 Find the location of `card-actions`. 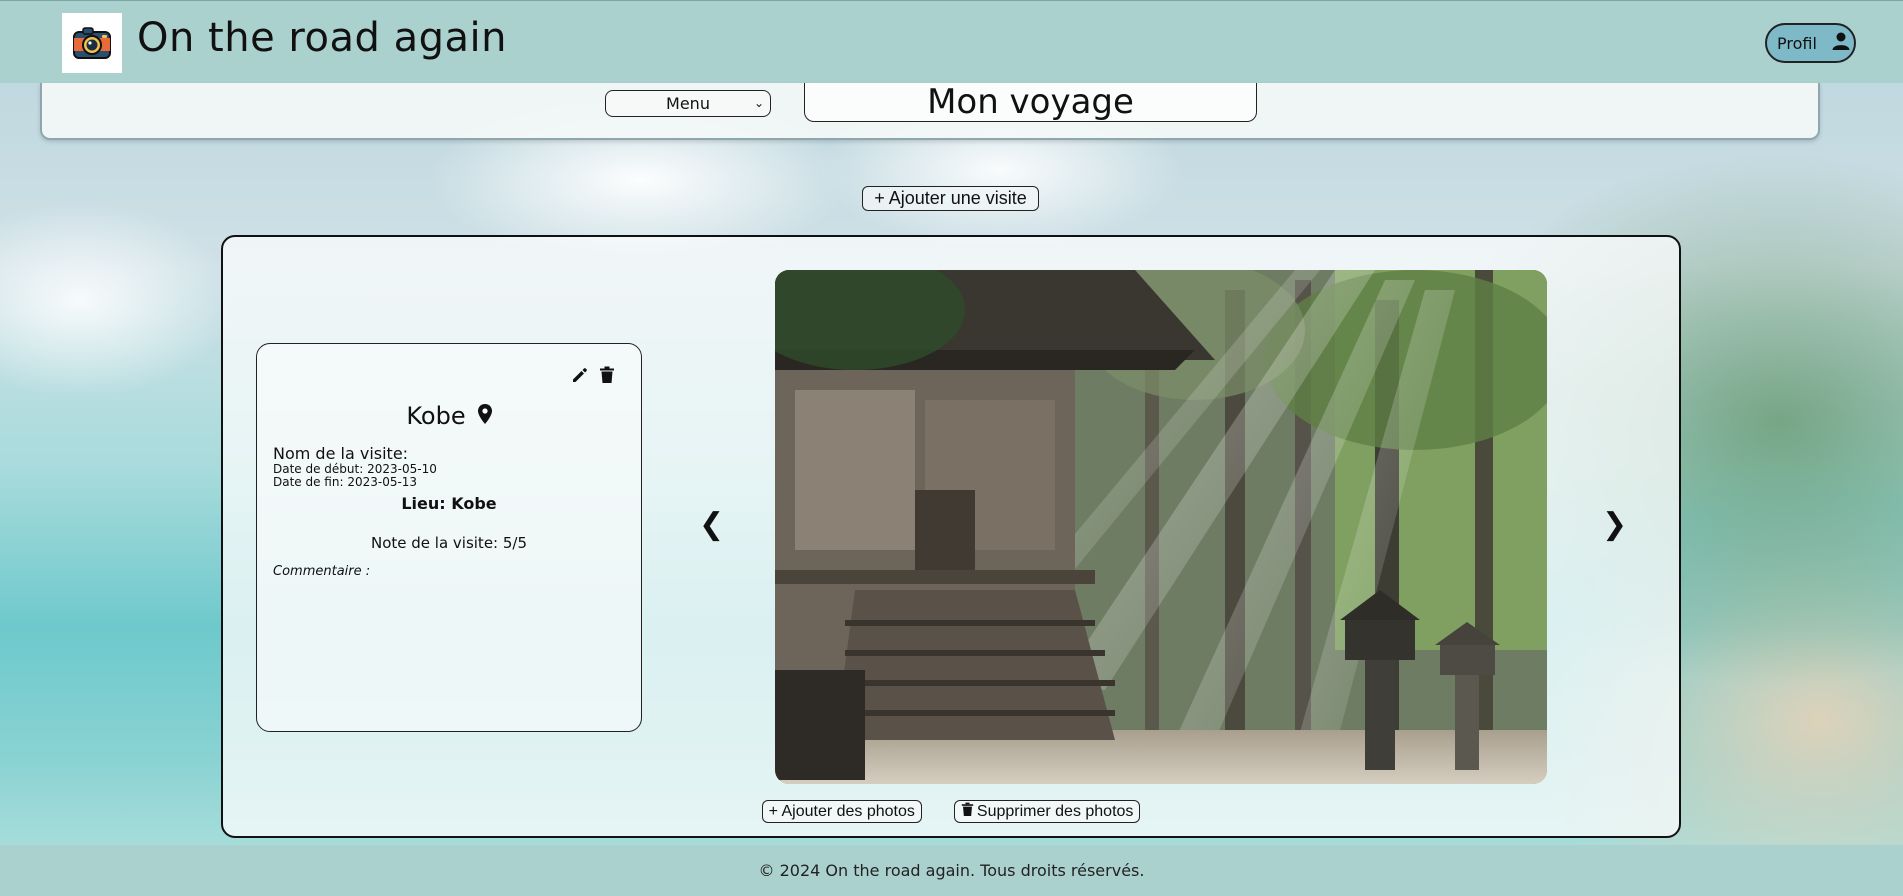

card-actions is located at coordinates (593, 375).